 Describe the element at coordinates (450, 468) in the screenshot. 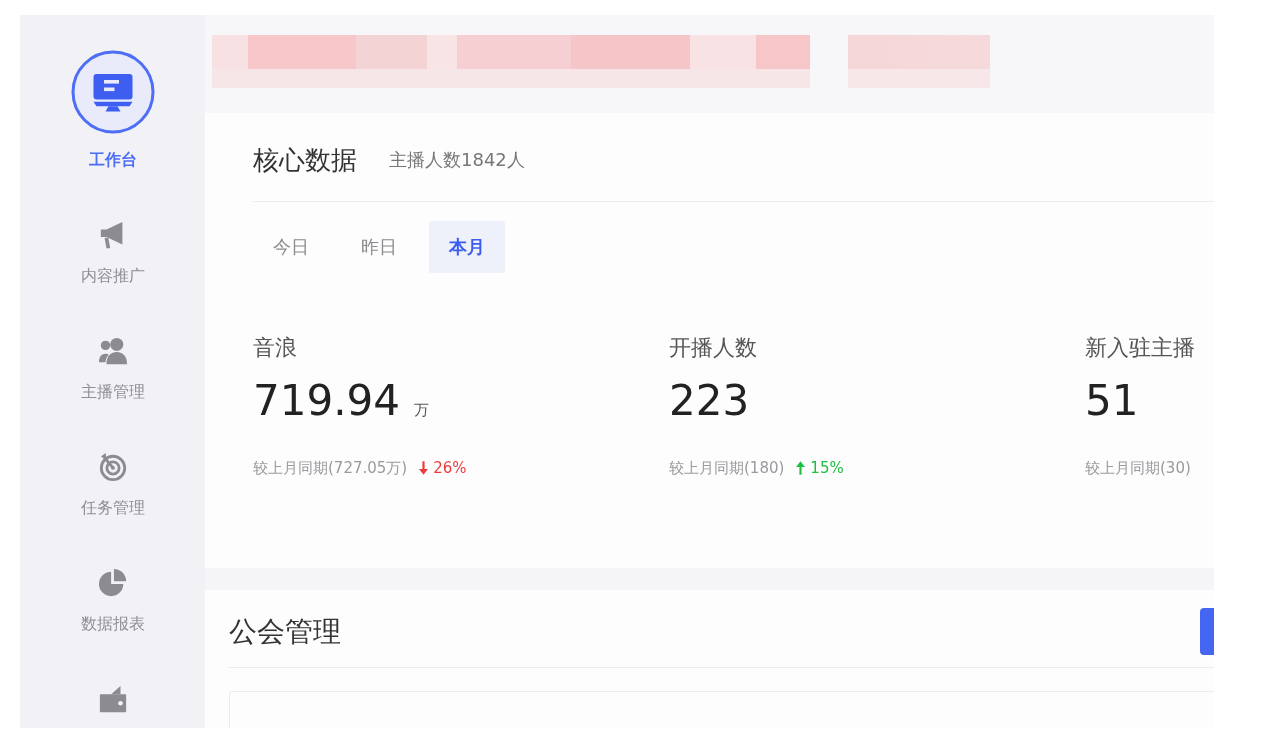

I see `change-percent: 26%` at that location.